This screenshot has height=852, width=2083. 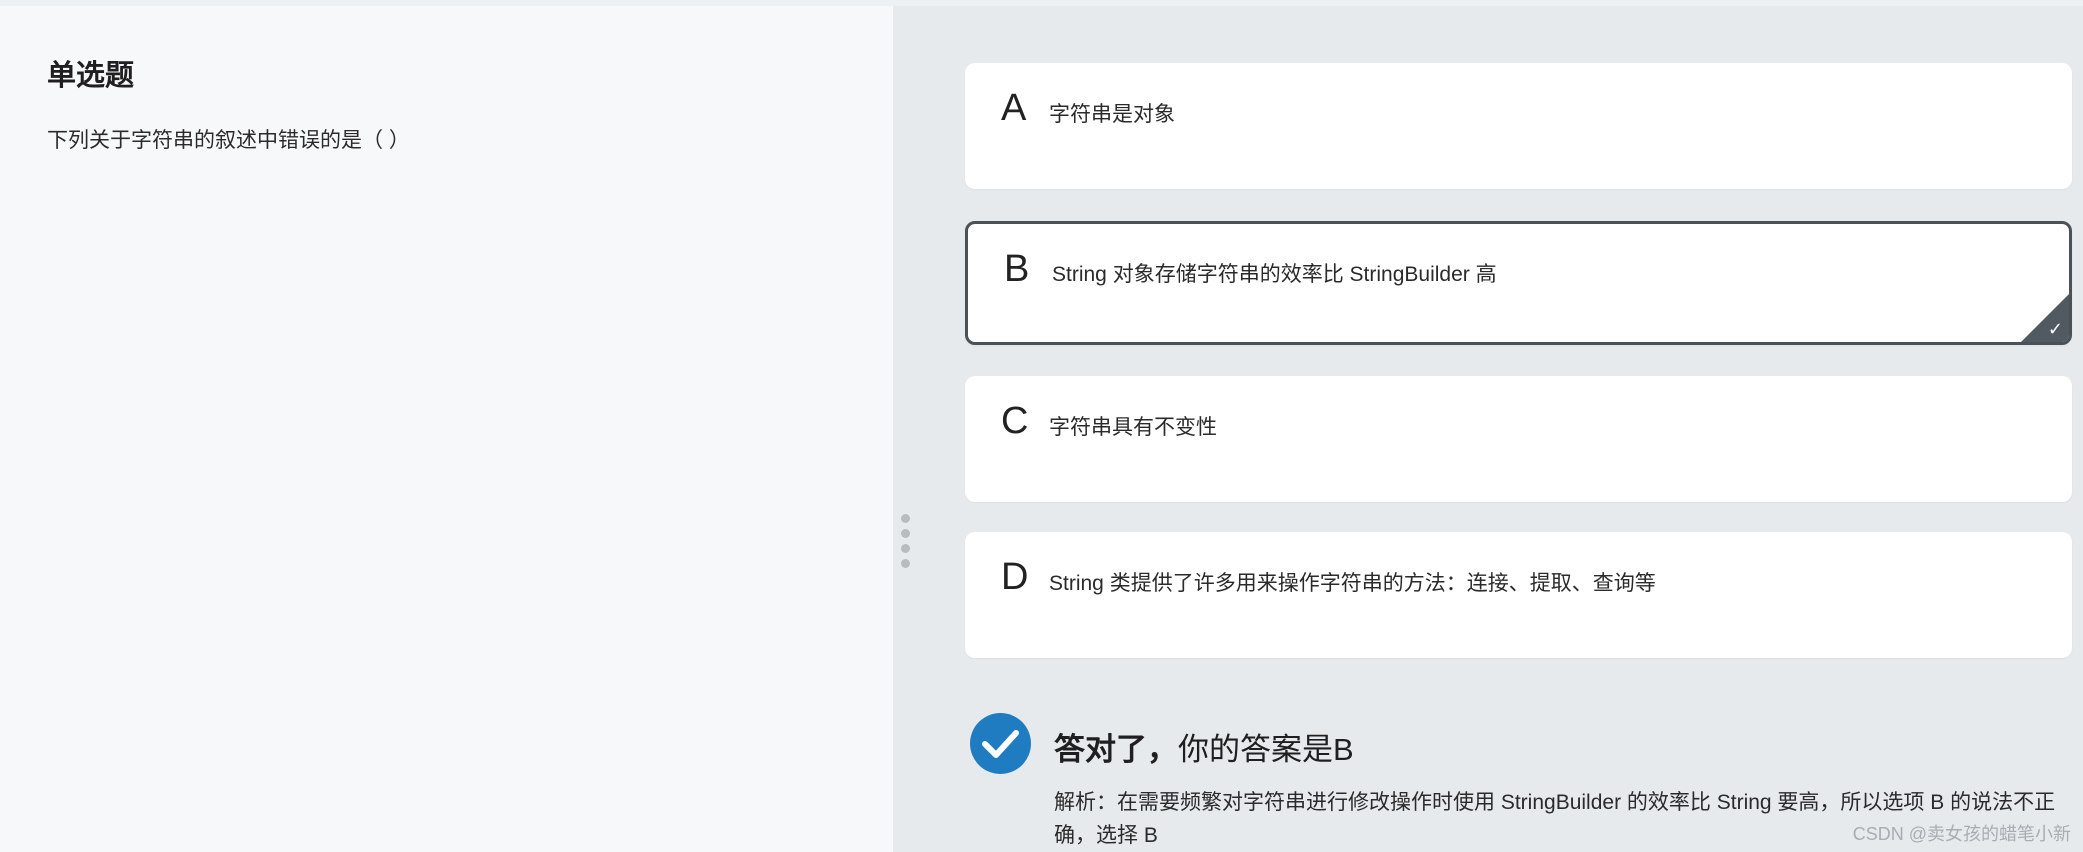 What do you see at coordinates (1518, 126) in the screenshot?
I see `option-a: A 字符串是对象` at bounding box center [1518, 126].